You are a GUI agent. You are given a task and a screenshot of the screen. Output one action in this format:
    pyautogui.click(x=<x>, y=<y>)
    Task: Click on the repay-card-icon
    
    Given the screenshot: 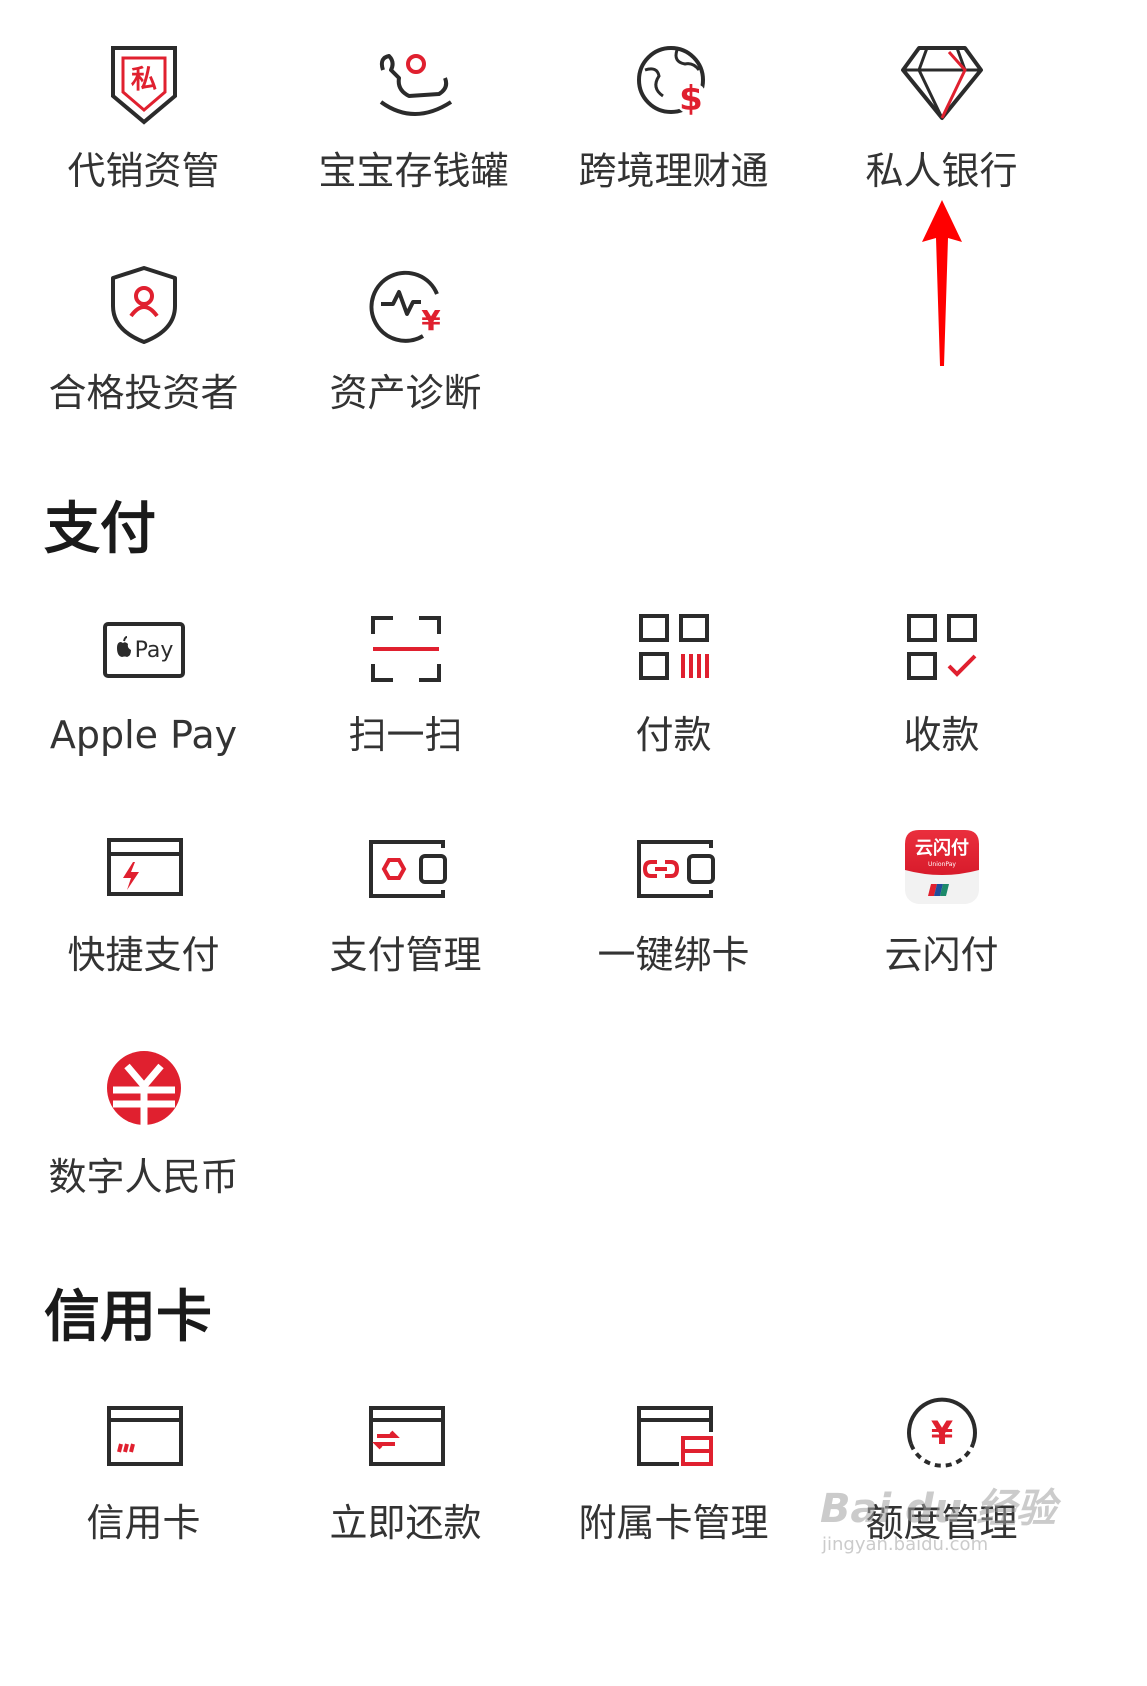 What is the action you would take?
    pyautogui.click(x=406, y=1437)
    